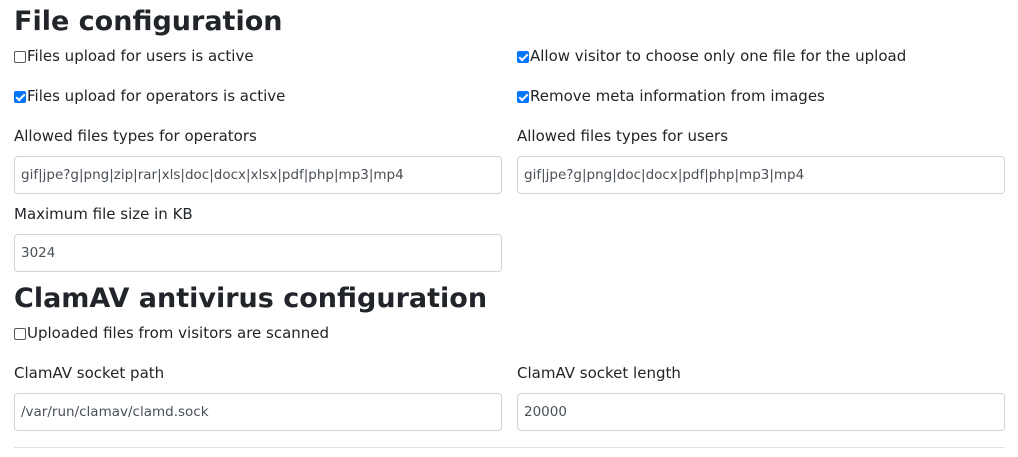 Image resolution: width=1018 pixels, height=457 pixels. I want to click on users-upload-active-checkbox, so click(20, 56).